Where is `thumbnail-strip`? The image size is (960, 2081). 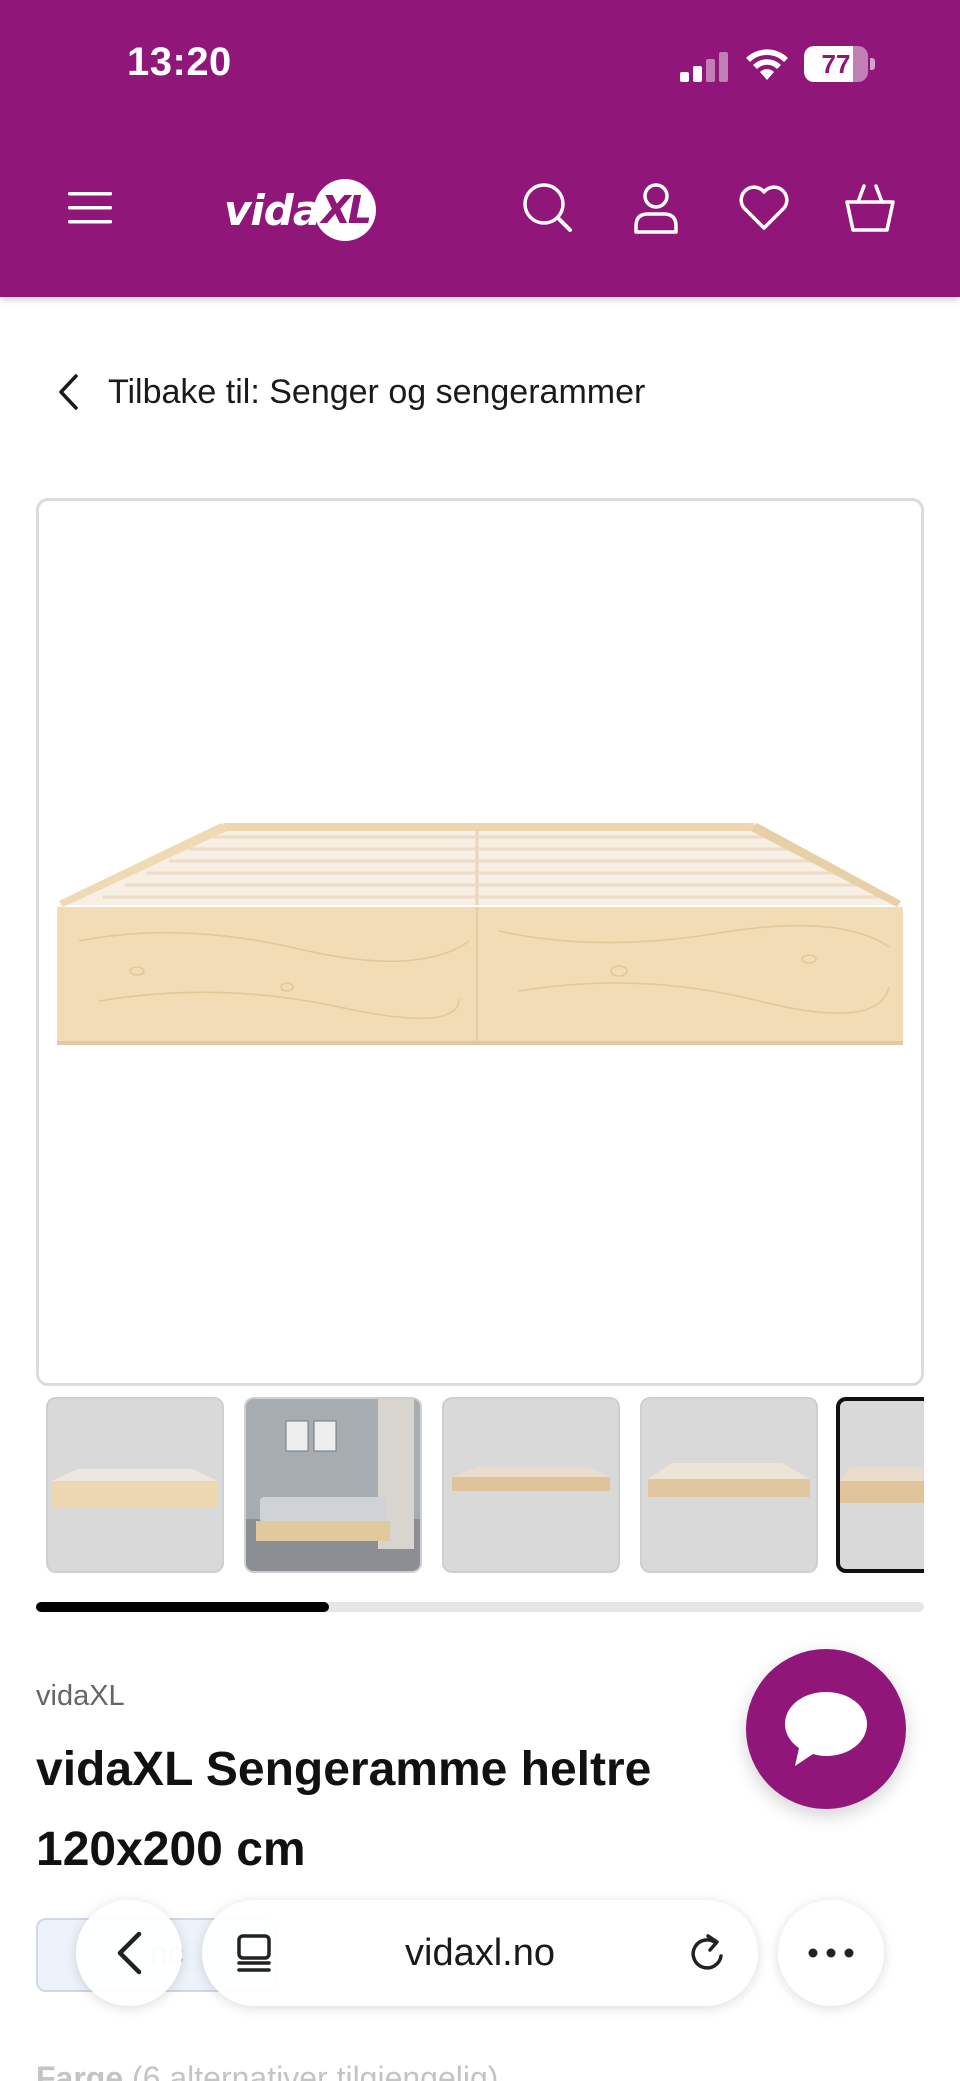
thumbnail-strip is located at coordinates (480, 1485).